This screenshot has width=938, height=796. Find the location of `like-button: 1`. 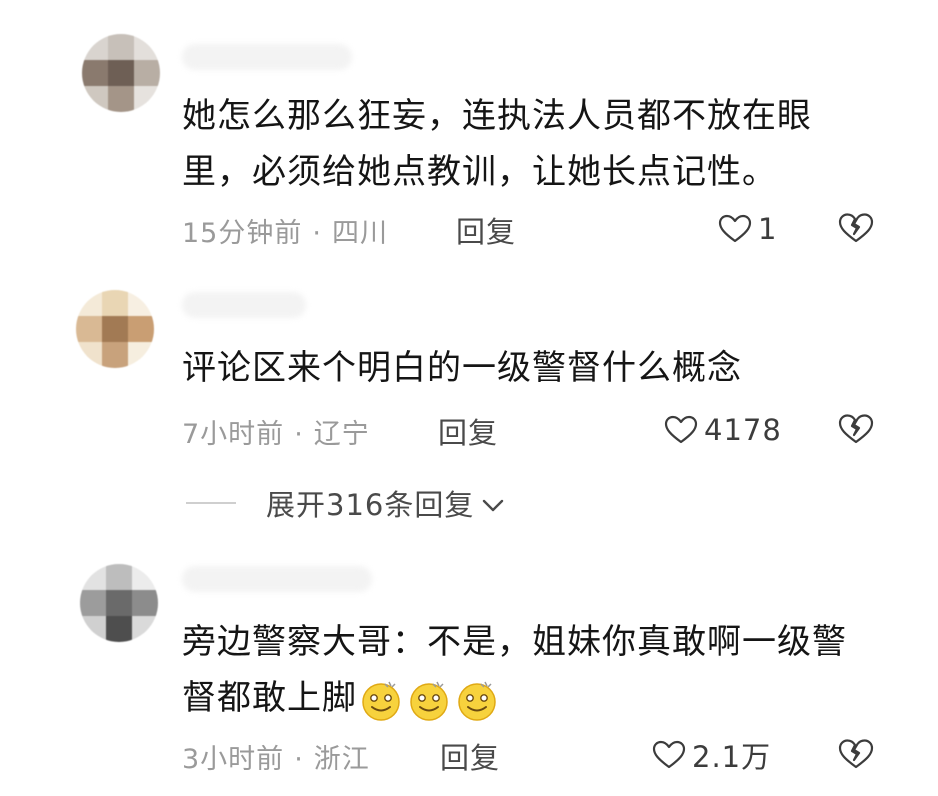

like-button: 1 is located at coordinates (747, 229).